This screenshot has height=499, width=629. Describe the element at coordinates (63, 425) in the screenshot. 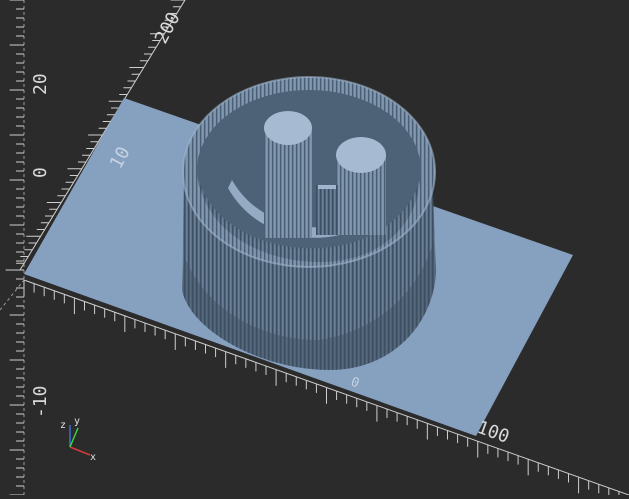

I see `indicator-z-label: z` at that location.